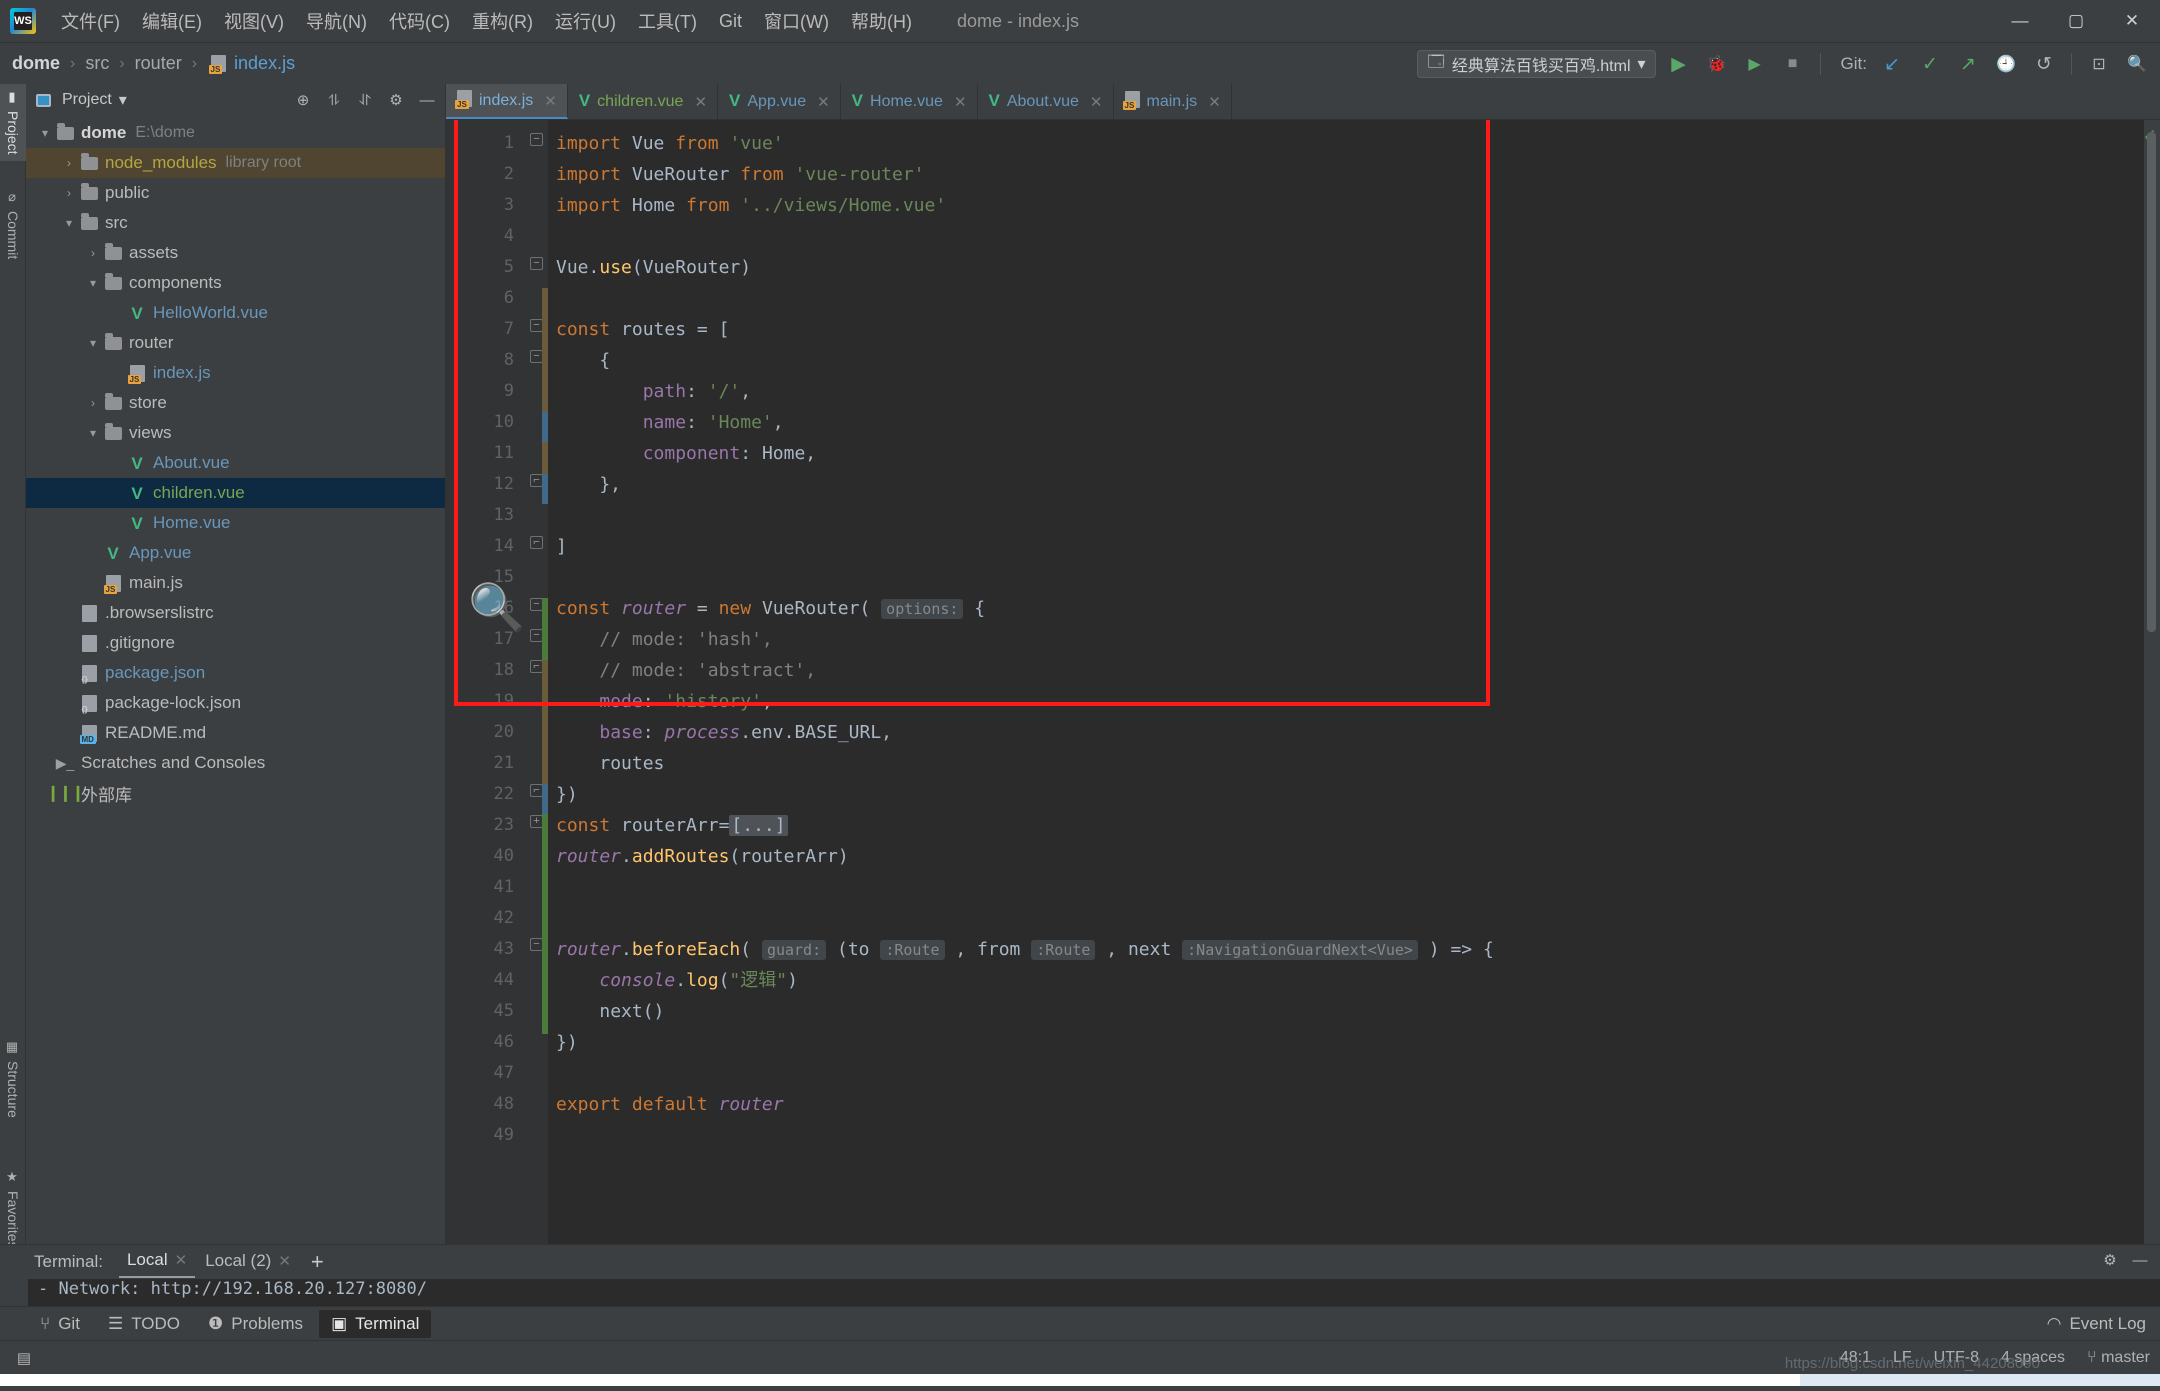 The height and width of the screenshot is (1391, 2160). Describe the element at coordinates (2099, 64) in the screenshot. I see `hide-window-icon: ⊡` at that location.